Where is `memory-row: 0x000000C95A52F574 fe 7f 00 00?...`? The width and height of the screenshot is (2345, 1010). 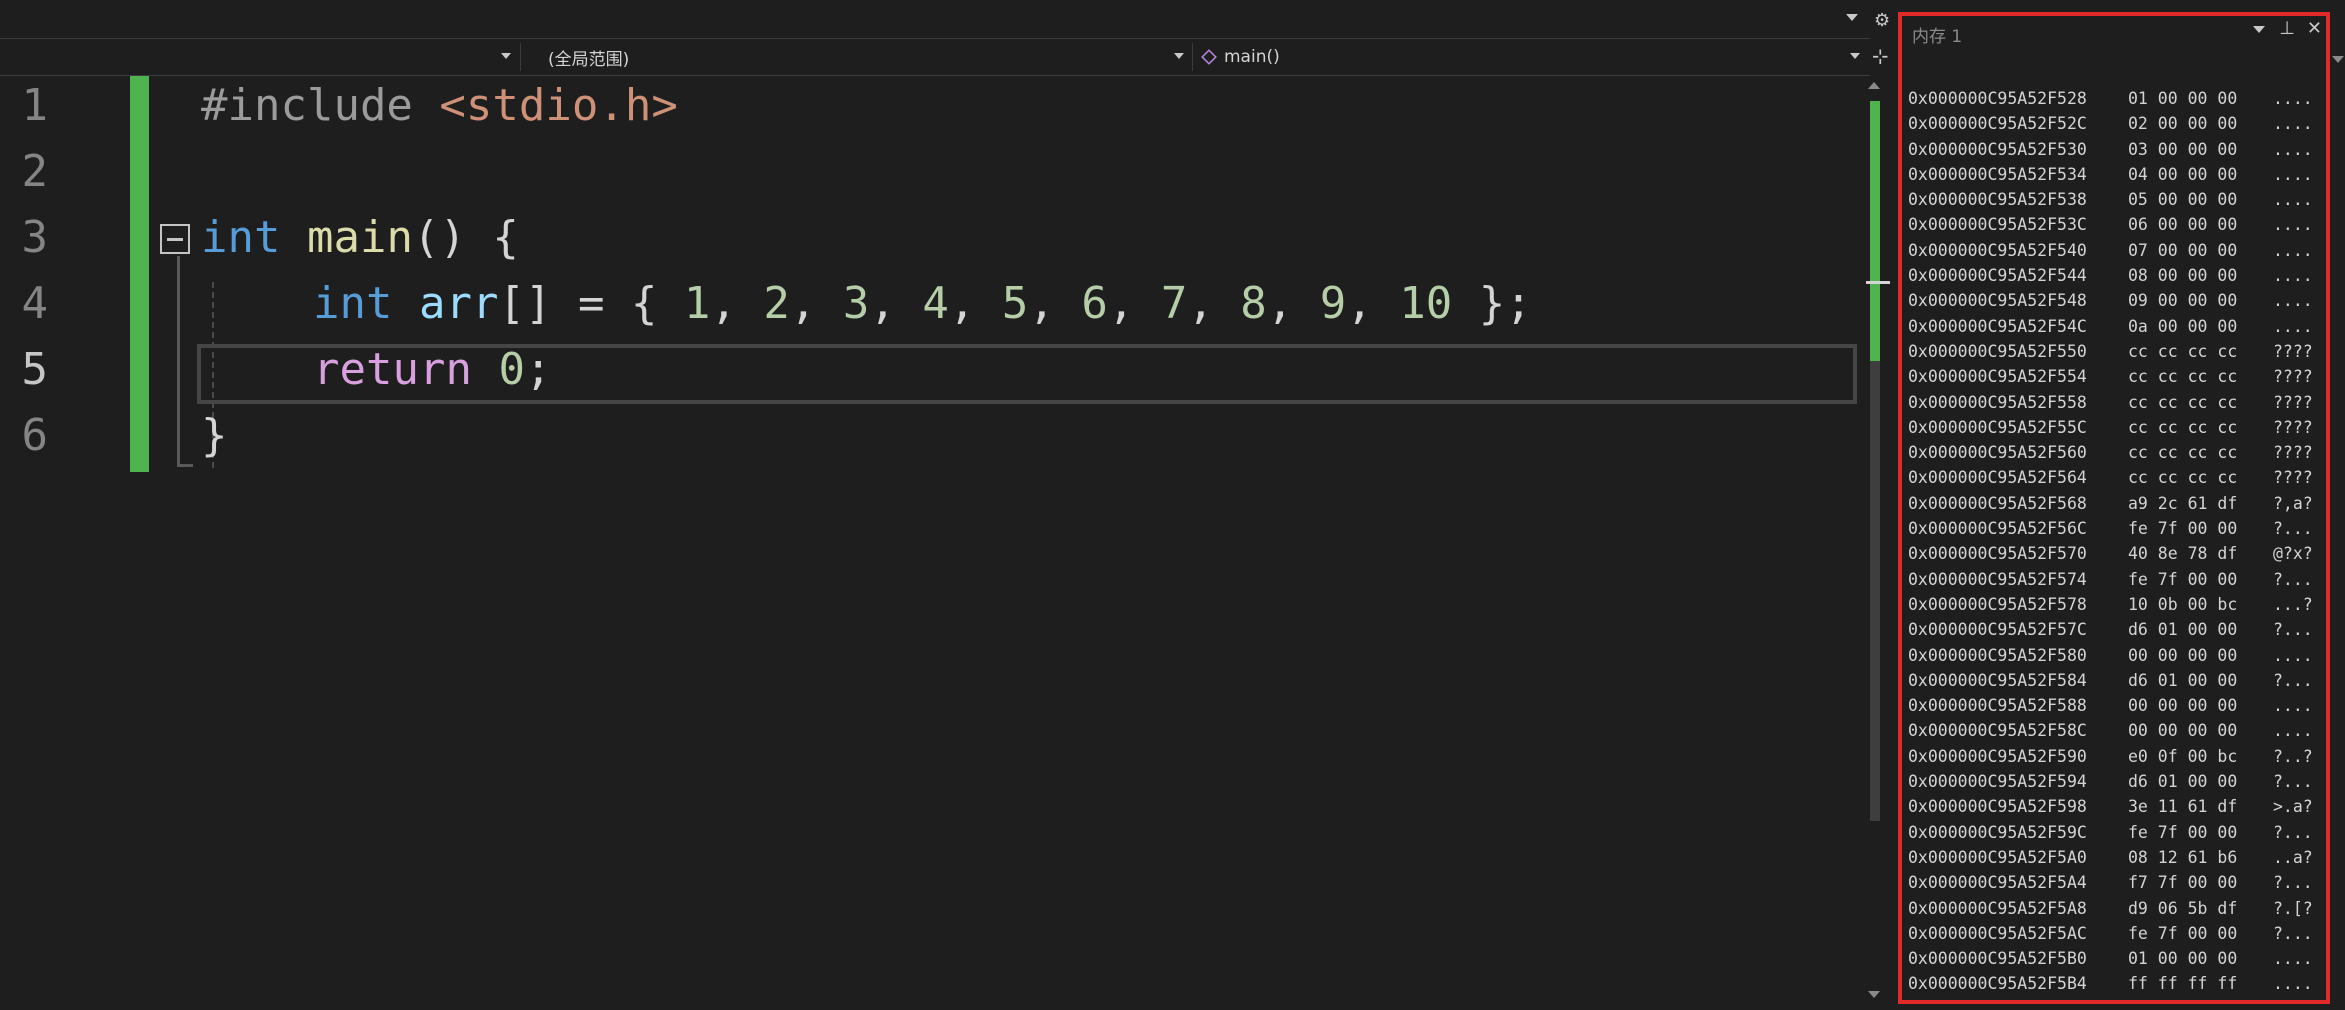 memory-row: 0x000000C95A52F574 fe 7f 00 00?... is located at coordinates (2110, 579).